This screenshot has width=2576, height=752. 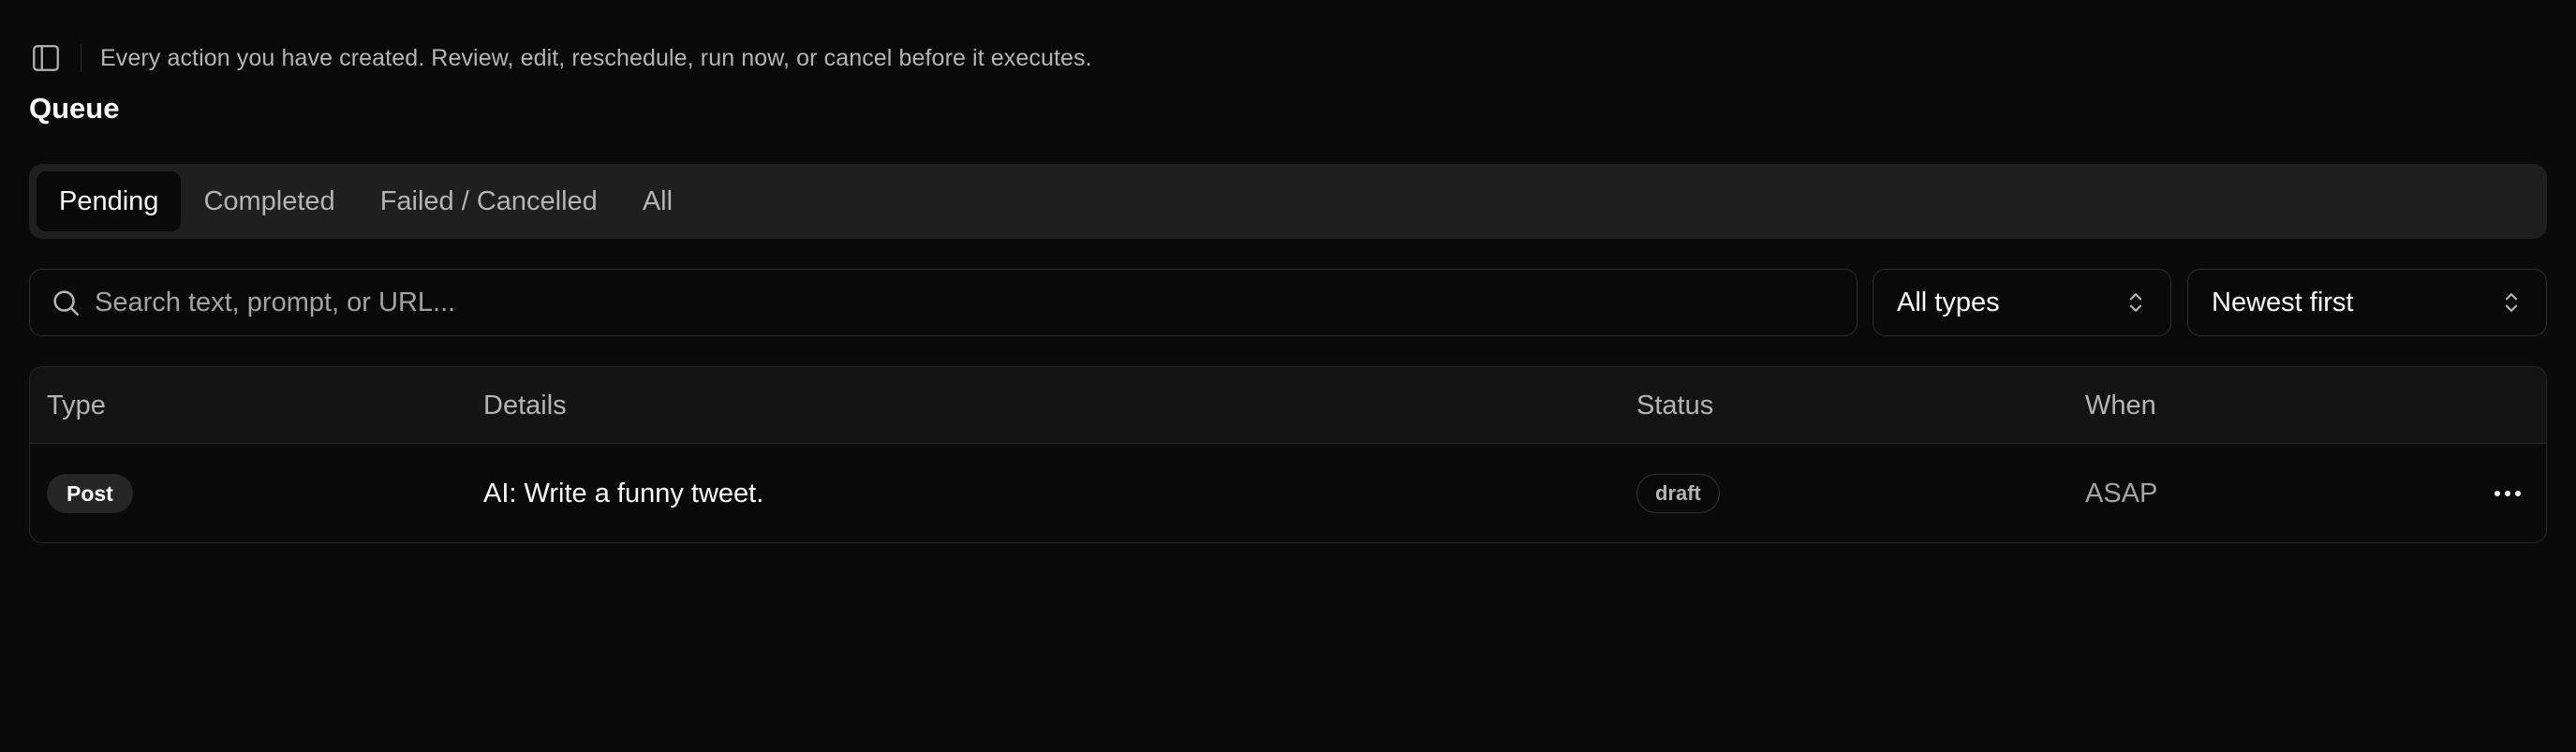 I want to click on when-cell: ASAP, so click(x=2121, y=493).